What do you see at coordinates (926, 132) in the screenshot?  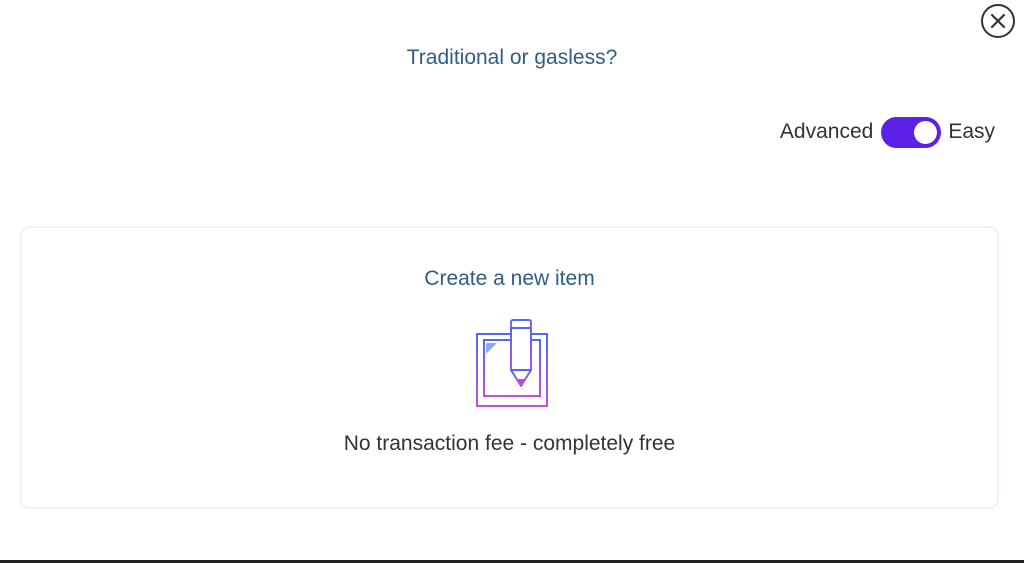 I see `toggle-knob` at bounding box center [926, 132].